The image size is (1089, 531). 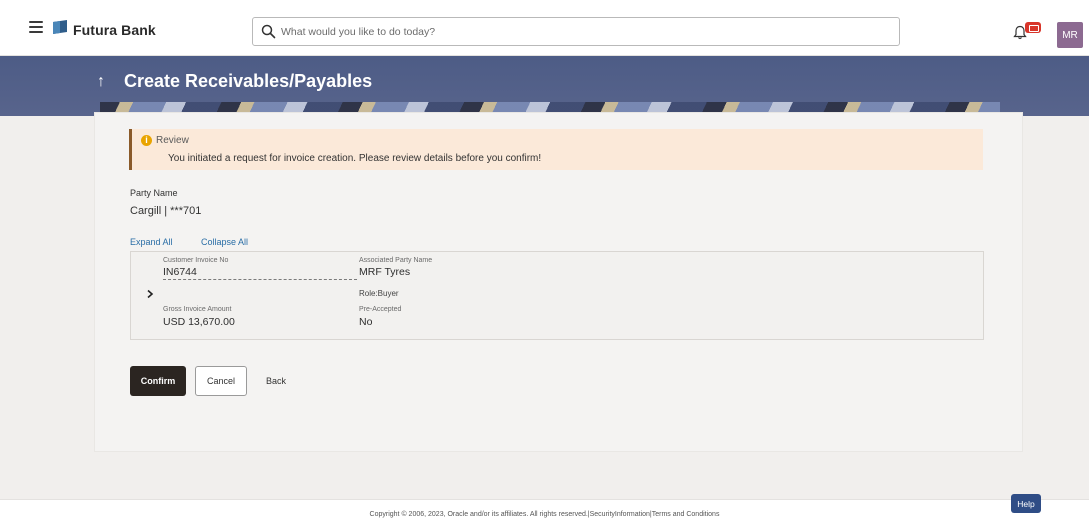 What do you see at coordinates (199, 322) in the screenshot?
I see `gross-amount-value: USD 13,670.00` at bounding box center [199, 322].